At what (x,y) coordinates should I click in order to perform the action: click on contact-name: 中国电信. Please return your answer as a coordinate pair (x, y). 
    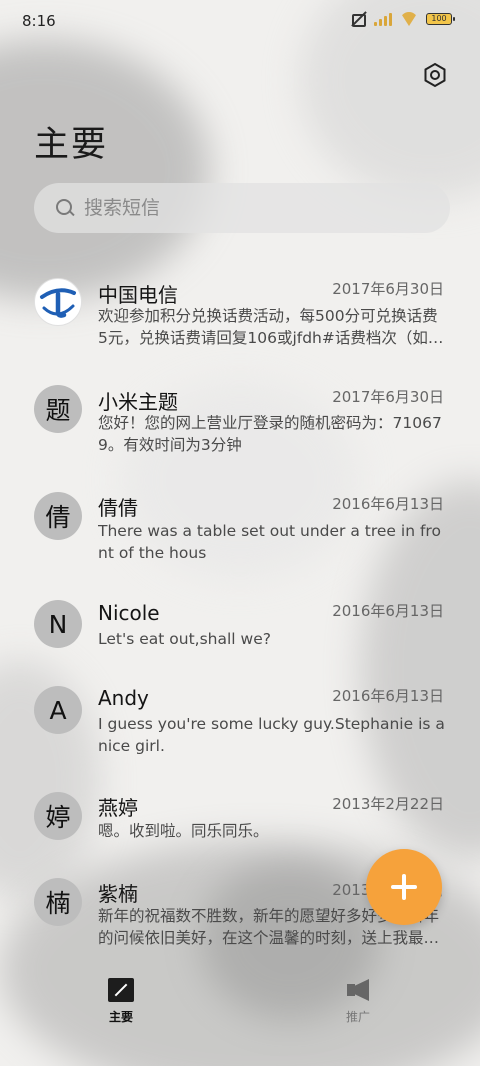
    Looking at the image, I should click on (138, 295).